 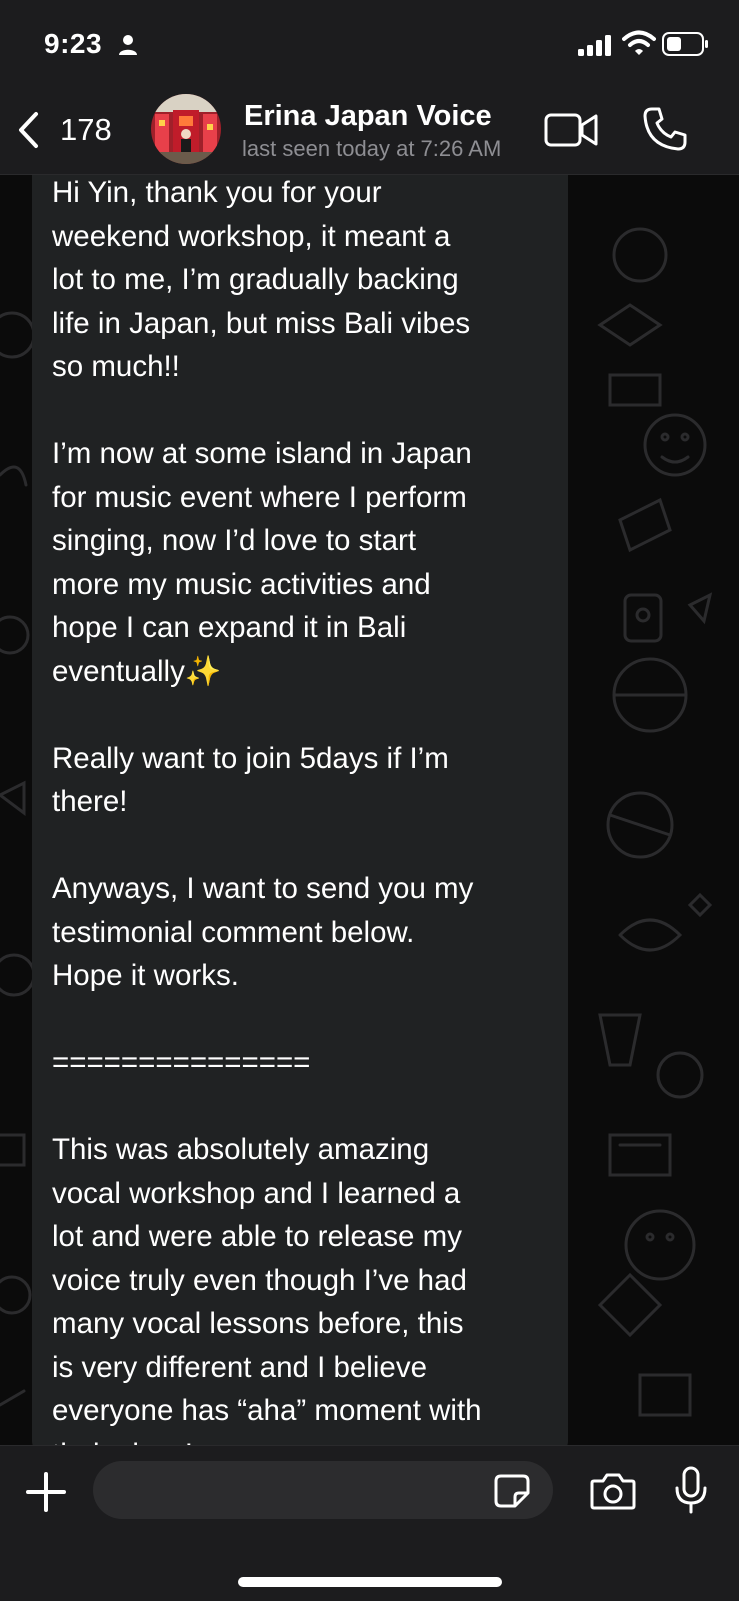 What do you see at coordinates (512, 1491) in the screenshot?
I see `sticker-icon` at bounding box center [512, 1491].